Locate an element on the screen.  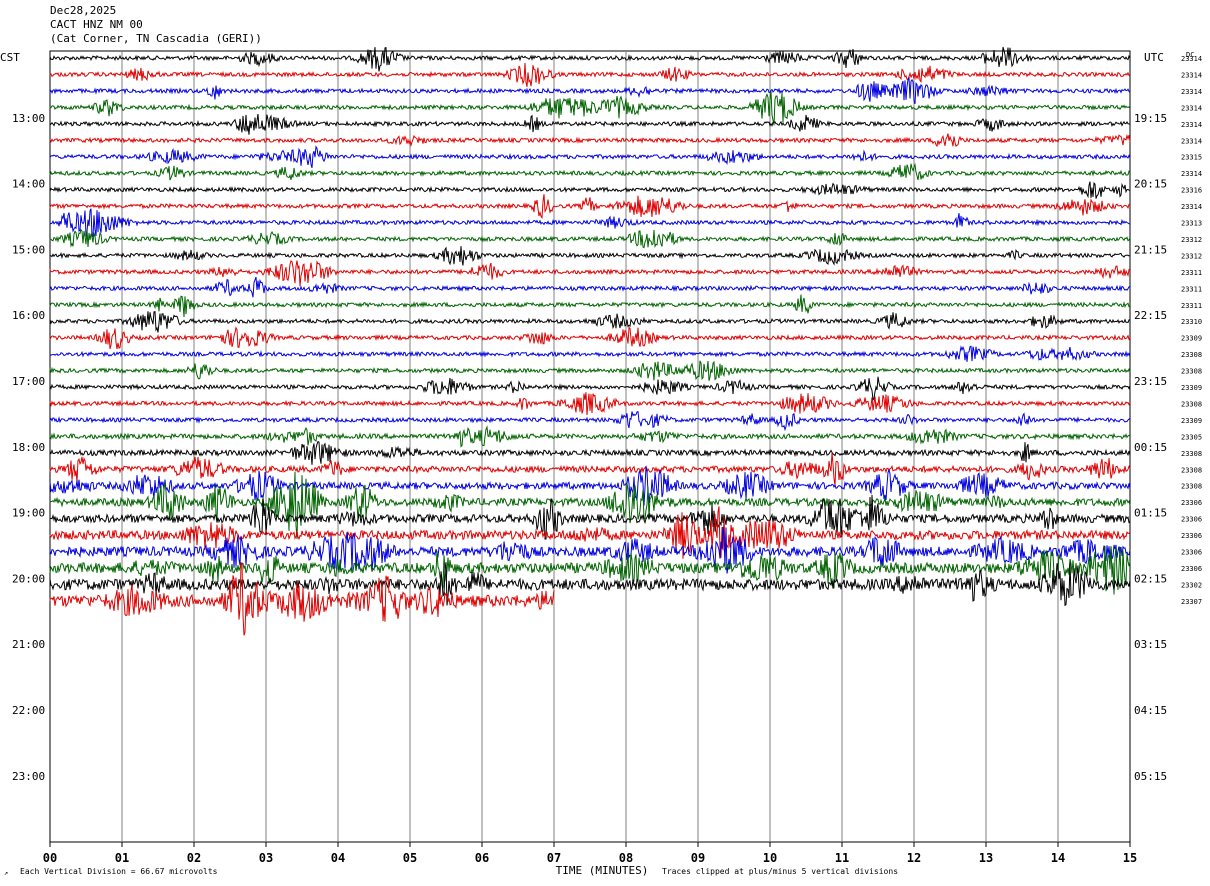
right-timezone-label: UTC is located at coordinates (1154, 57).